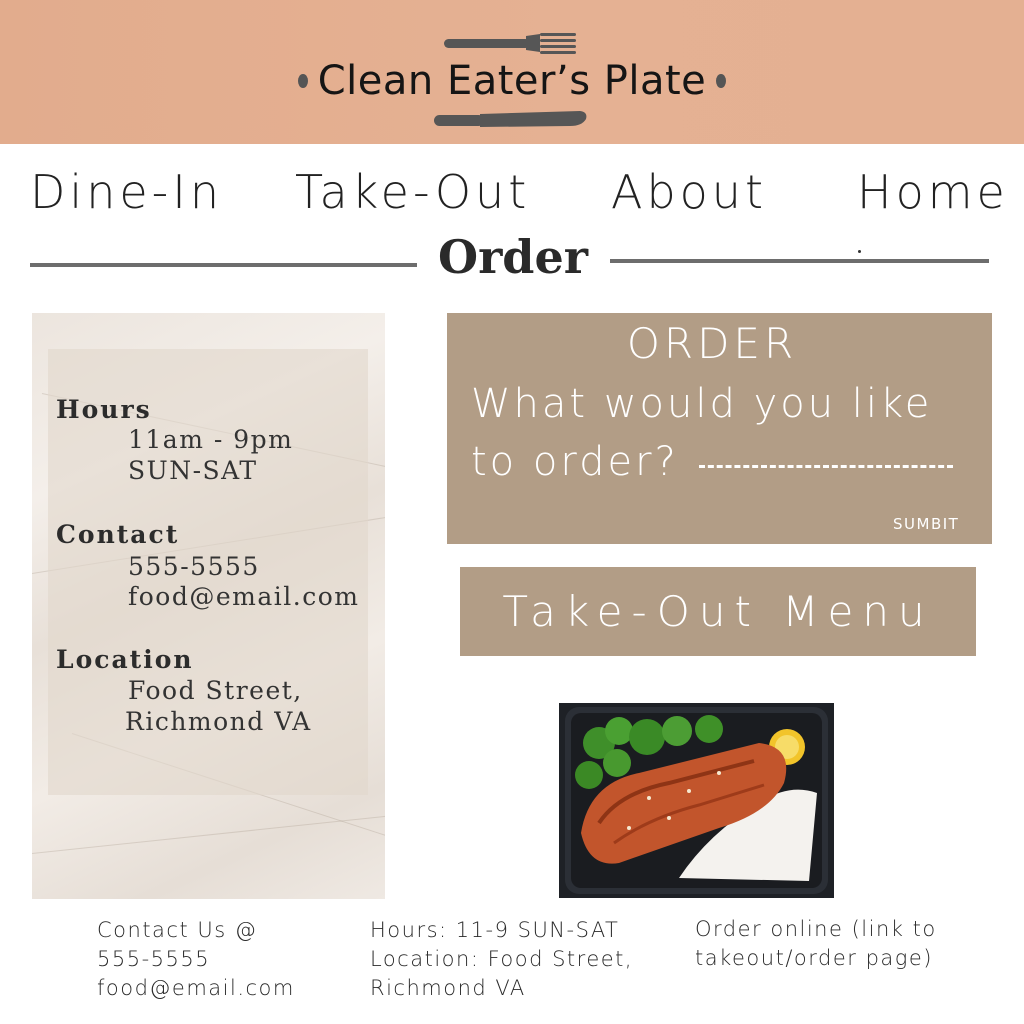 This screenshot has width=1024, height=1024. I want to click on divider-right, so click(799, 261).